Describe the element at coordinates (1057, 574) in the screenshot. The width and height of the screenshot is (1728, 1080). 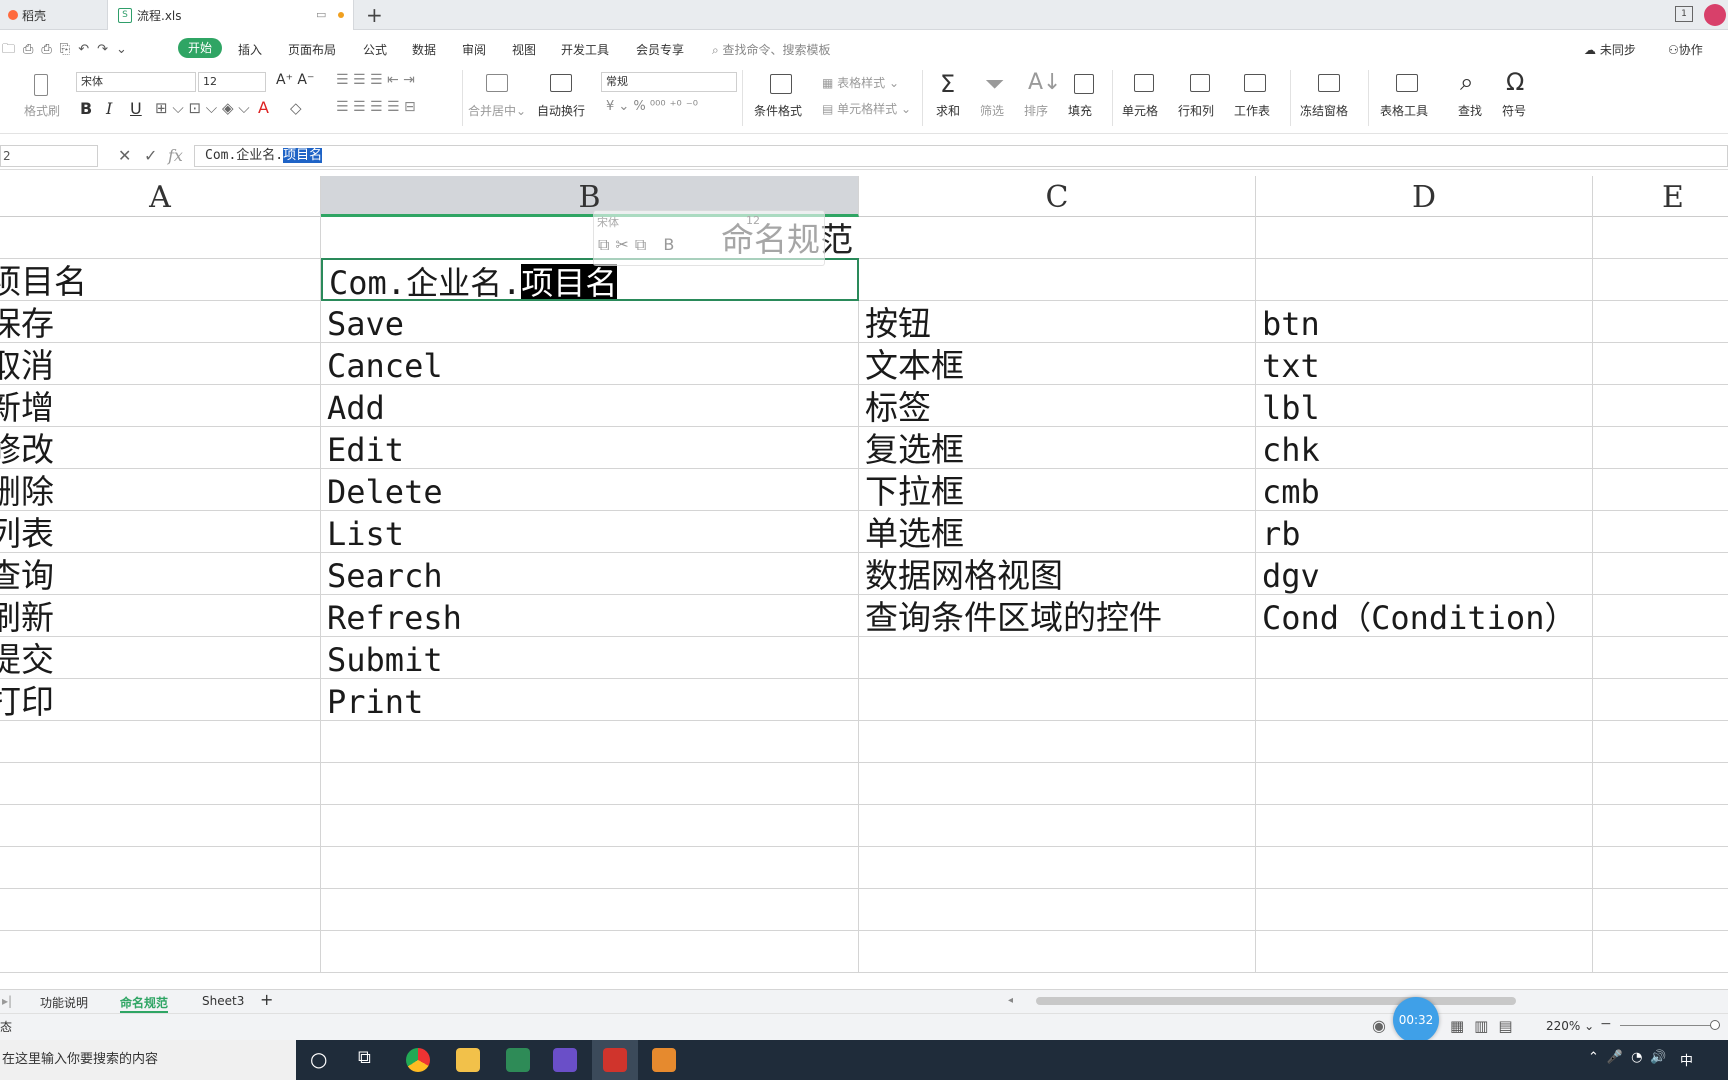
I see `cell-c-9: 数据网格视图` at that location.